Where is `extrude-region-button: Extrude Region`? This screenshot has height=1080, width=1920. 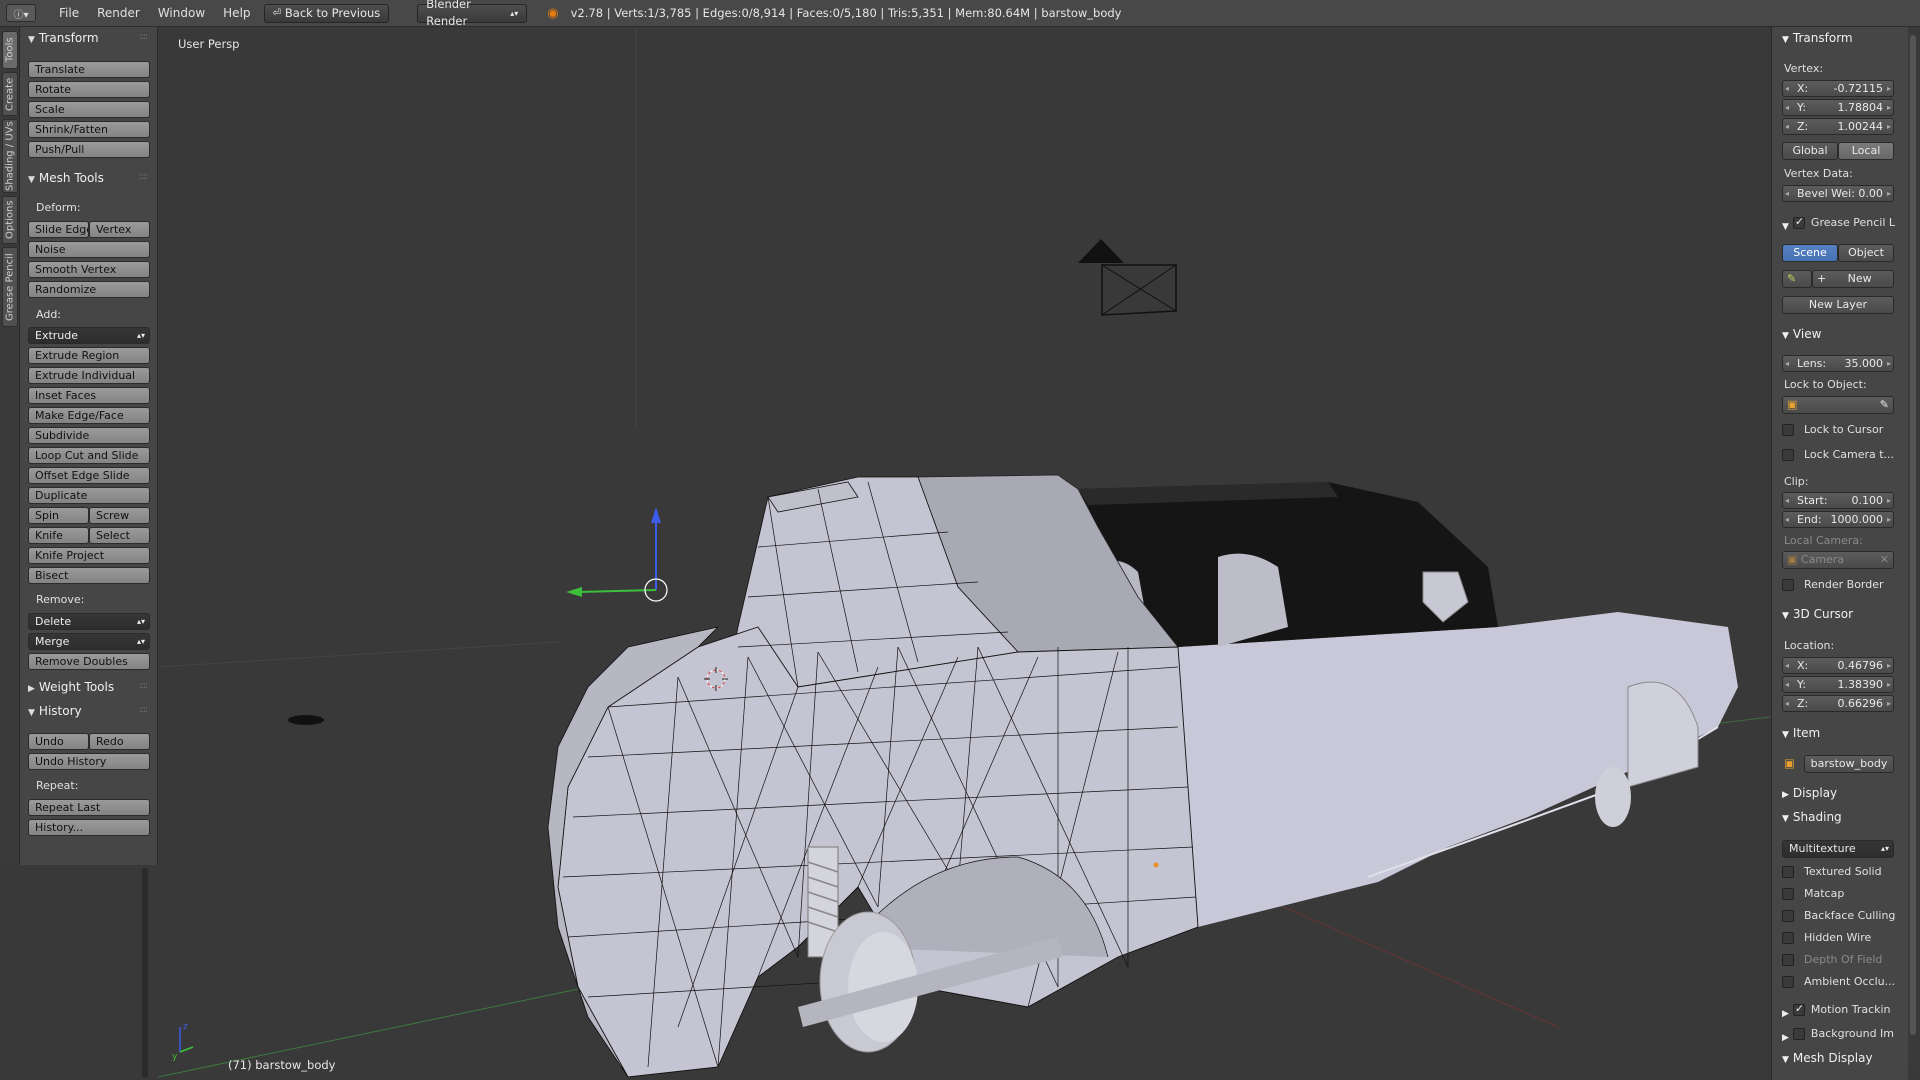 extrude-region-button: Extrude Region is located at coordinates (89, 355).